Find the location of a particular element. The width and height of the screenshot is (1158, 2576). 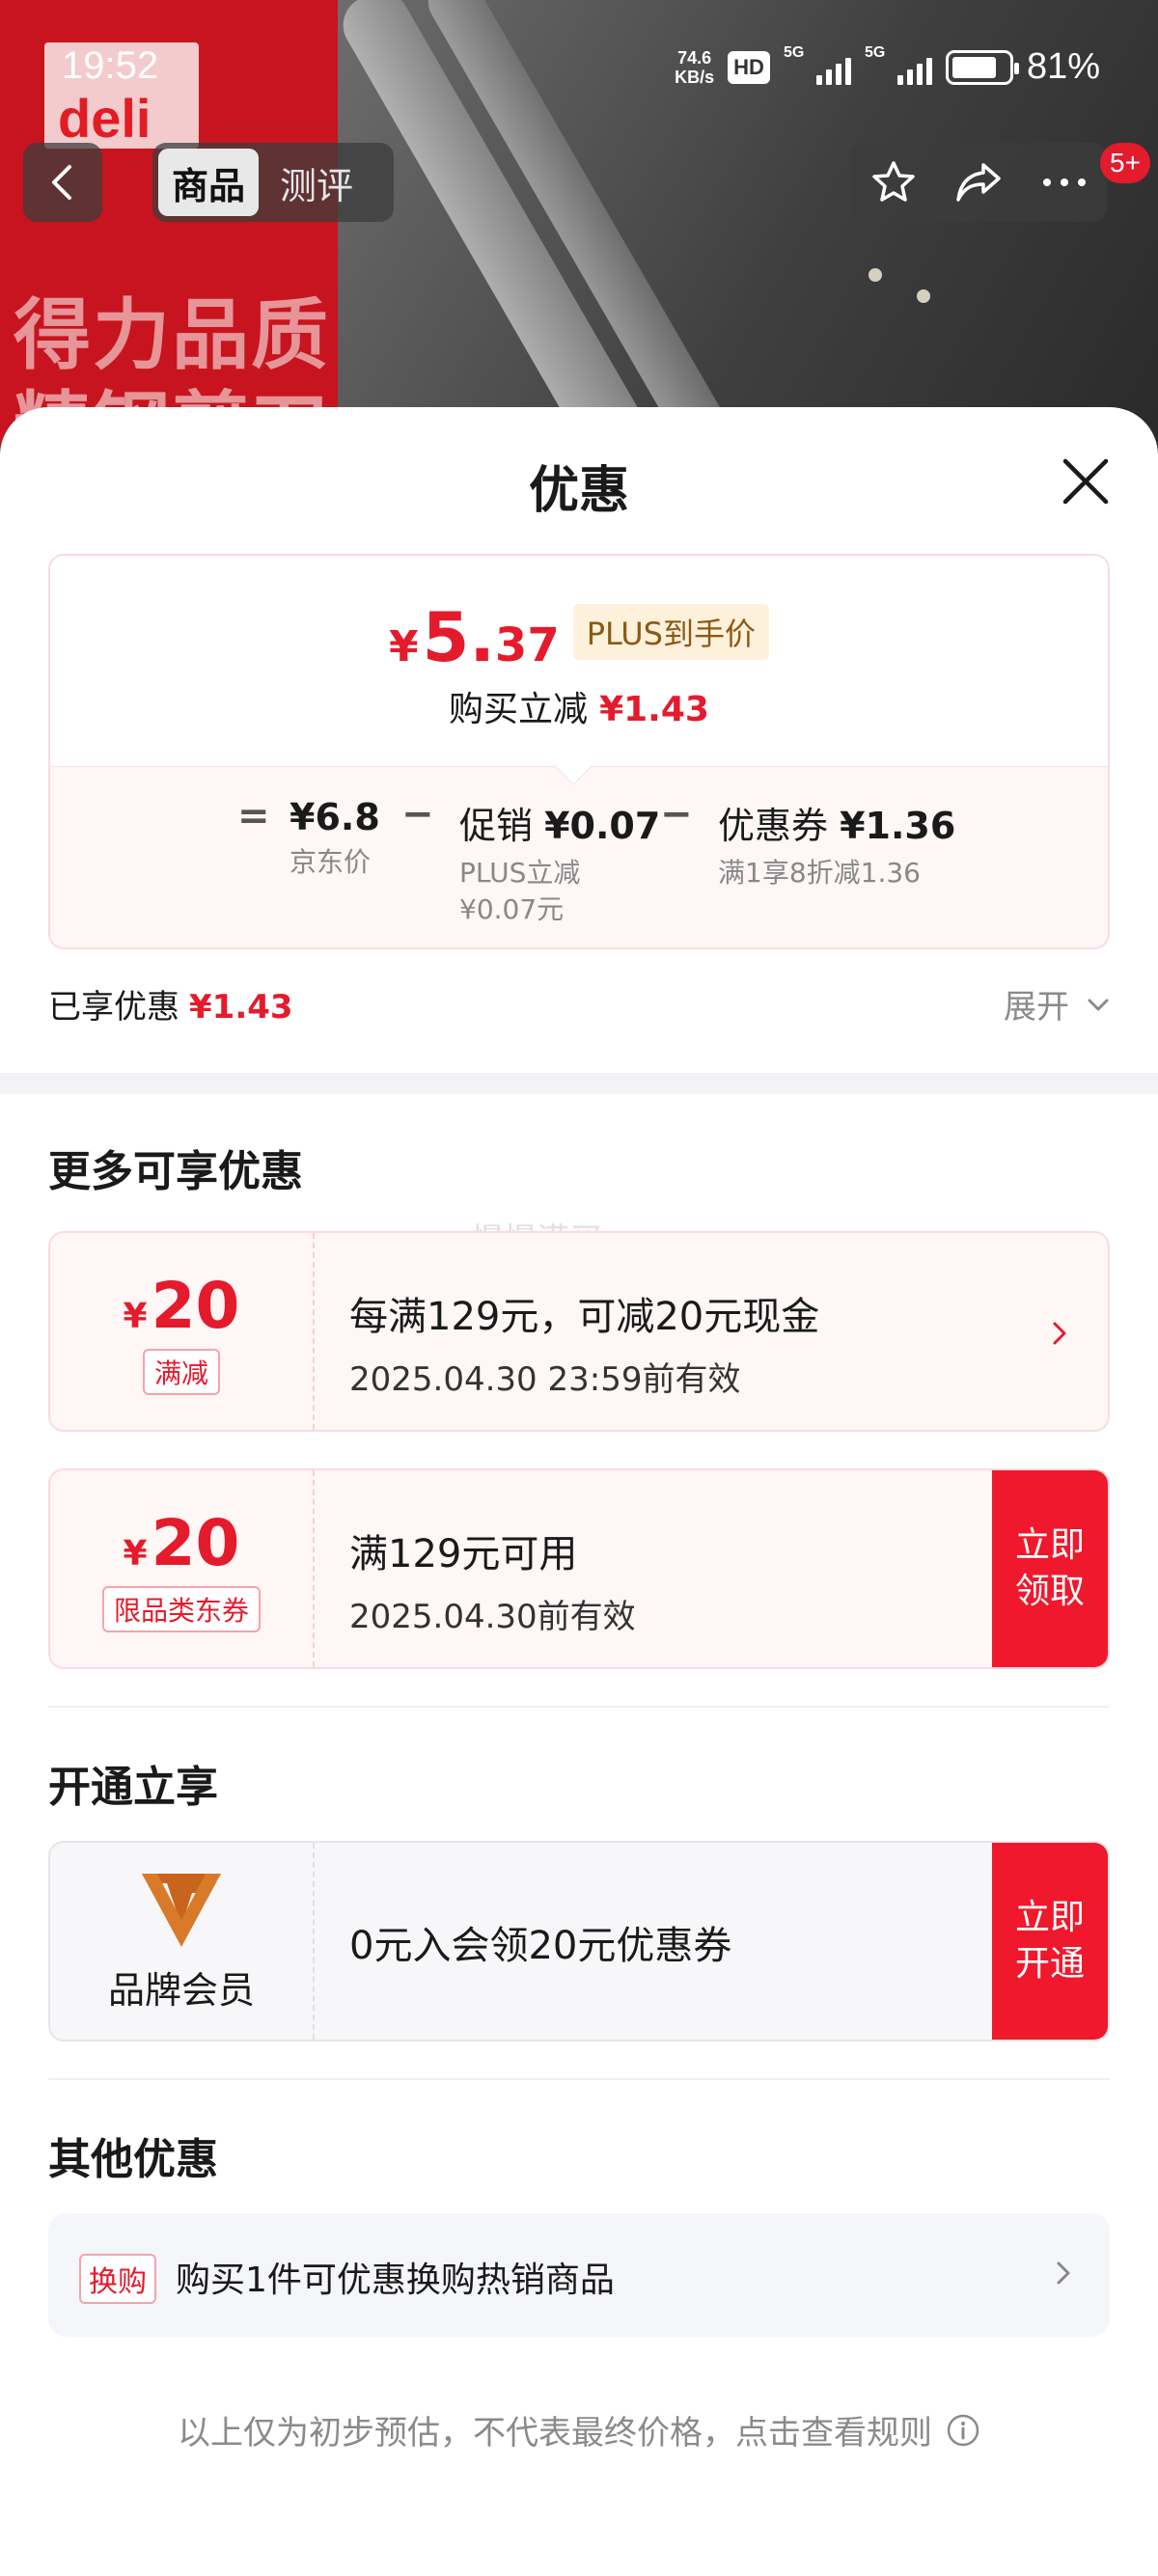

coupon-card-category: ¥20 限品类东券 满129元可用 2025.04.30前有效 立即 领取 is located at coordinates (579, 1568).